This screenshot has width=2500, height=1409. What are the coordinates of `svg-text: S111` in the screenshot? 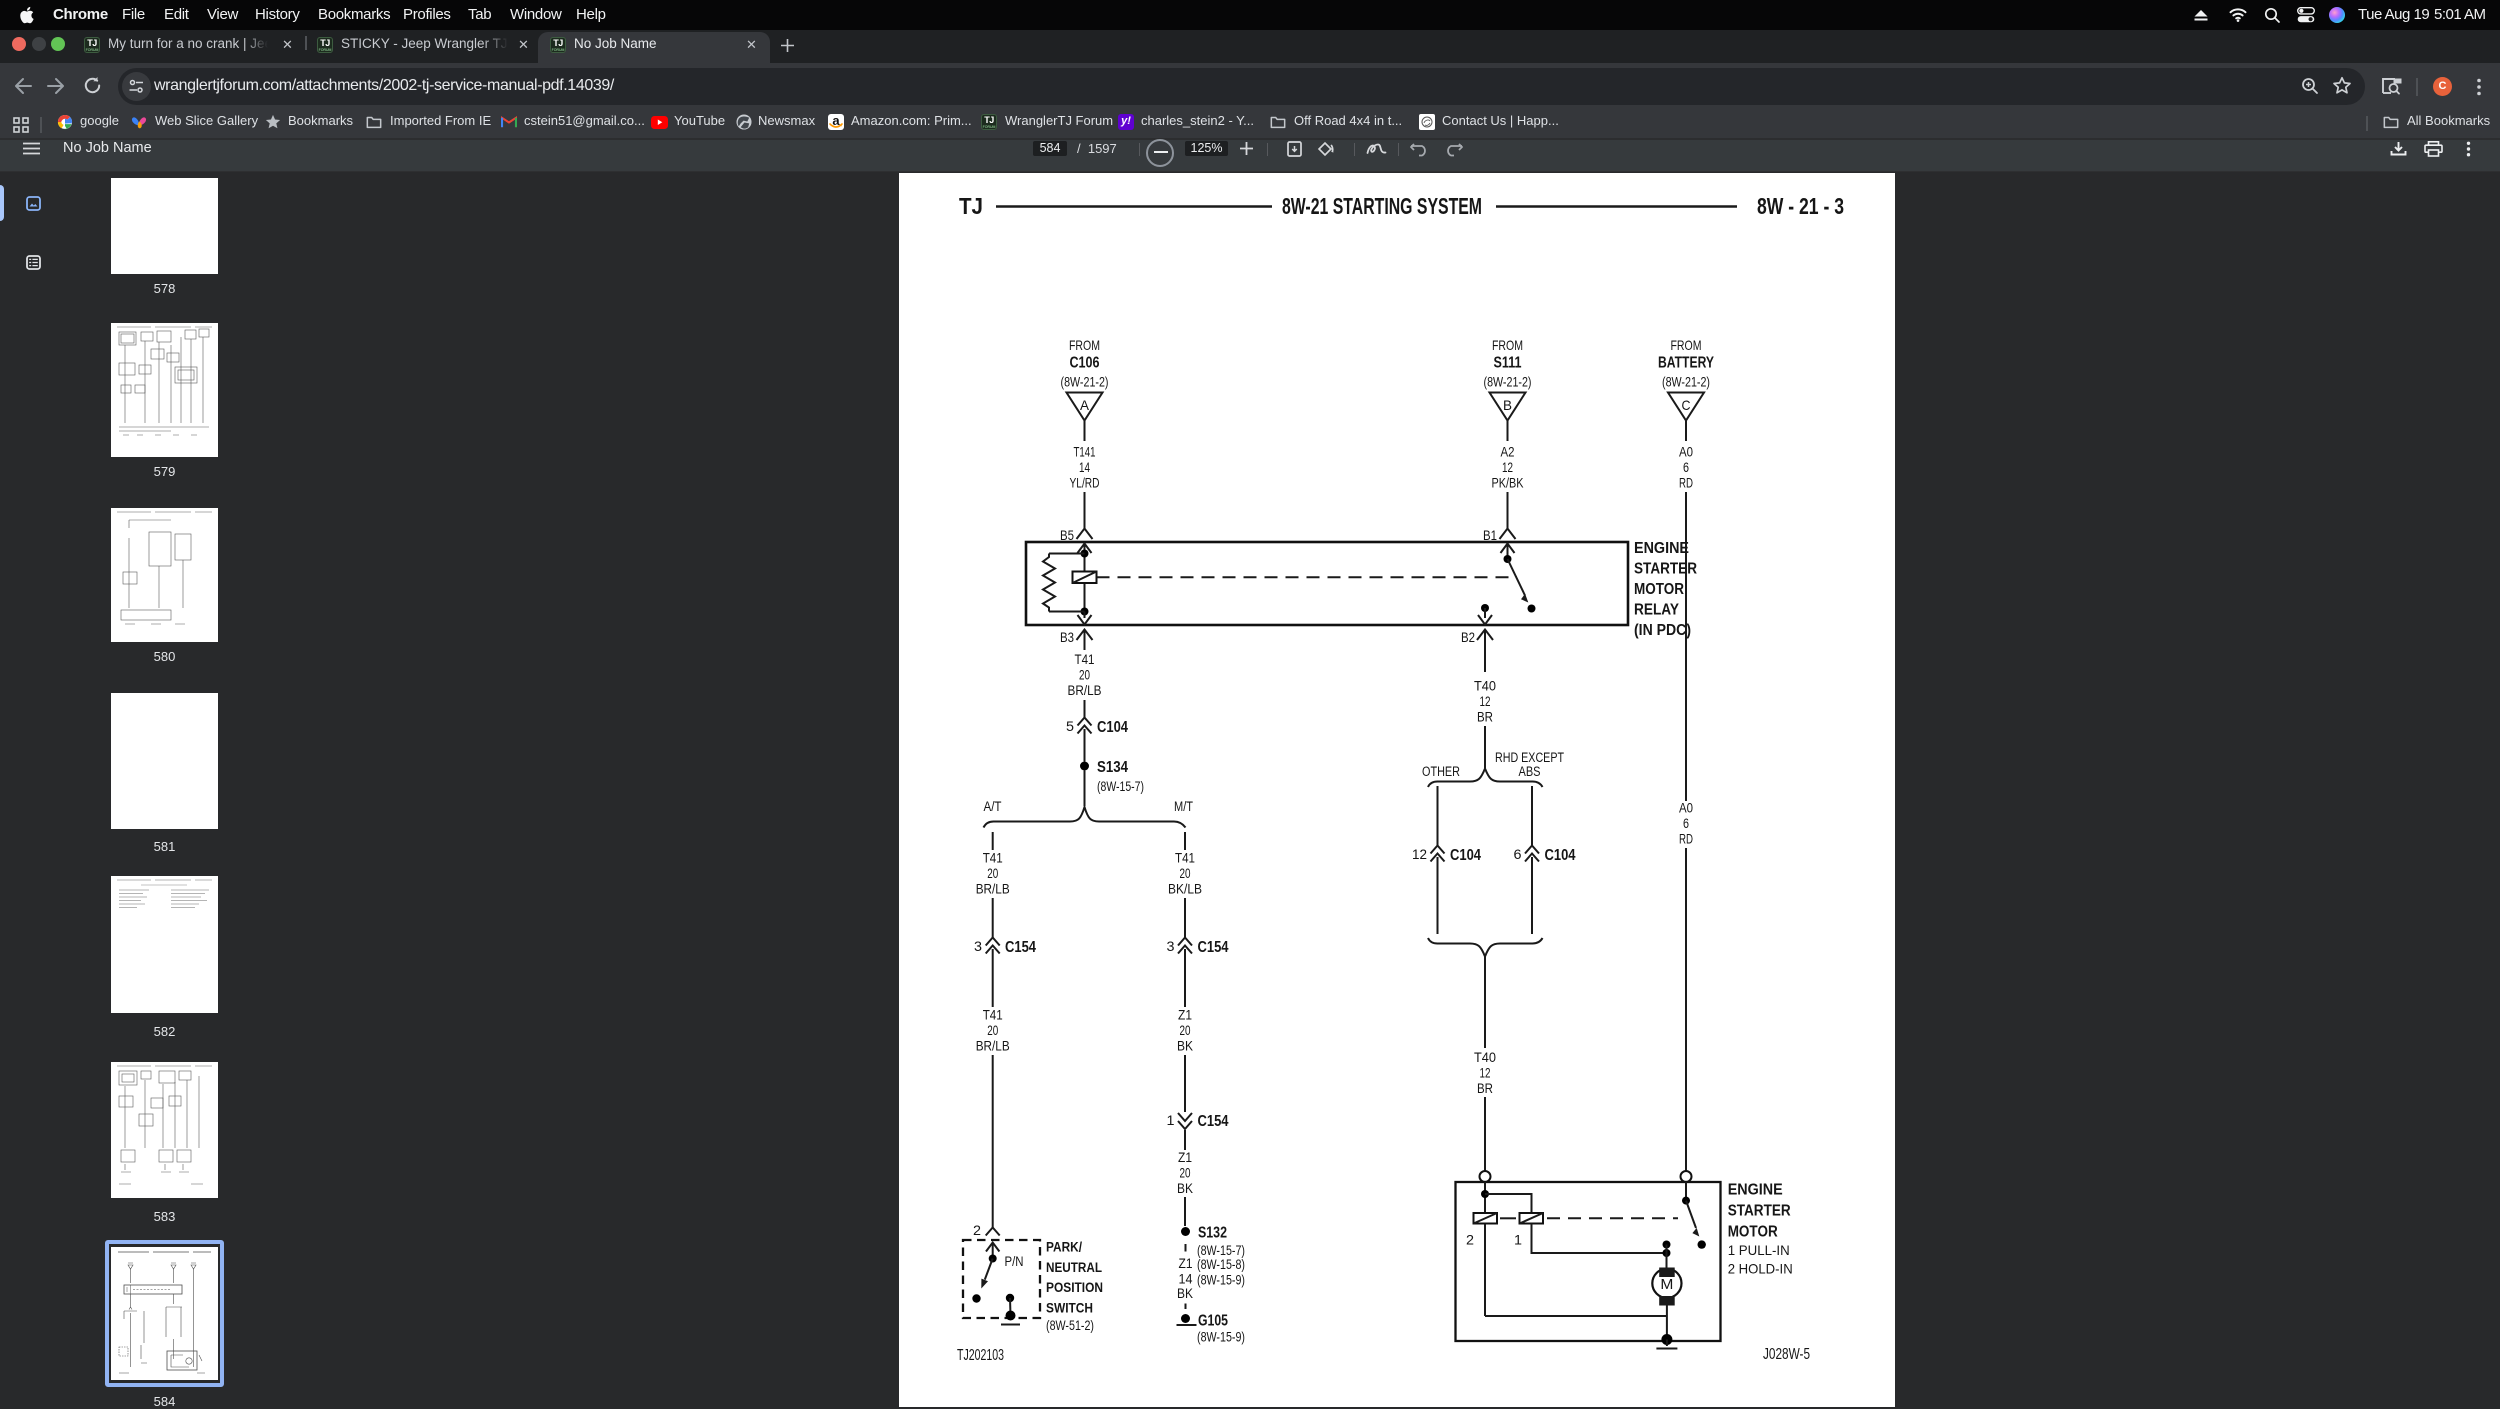 It's located at (1508, 363).